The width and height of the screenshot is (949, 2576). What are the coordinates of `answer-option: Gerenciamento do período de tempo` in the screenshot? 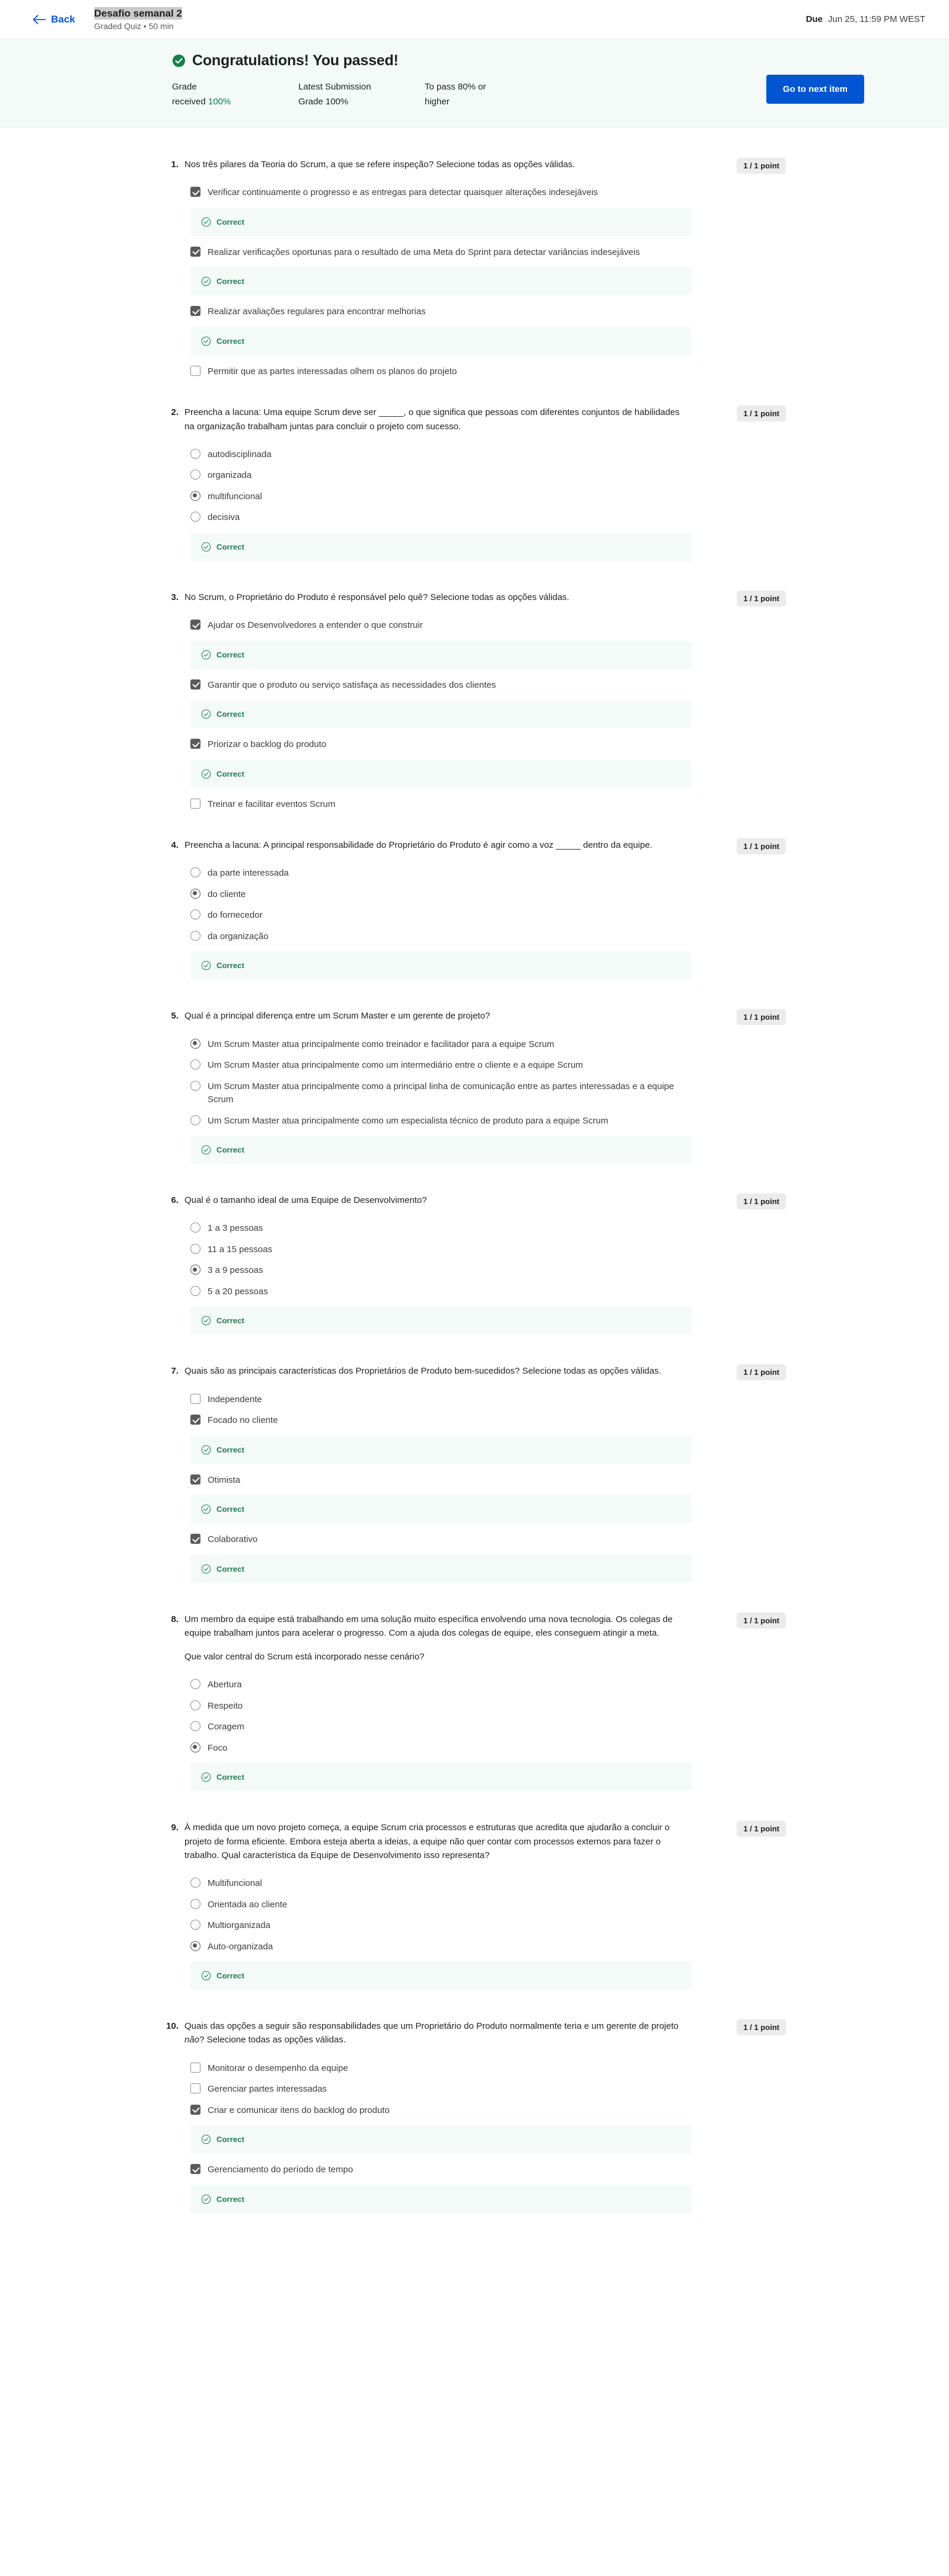 It's located at (488, 2170).